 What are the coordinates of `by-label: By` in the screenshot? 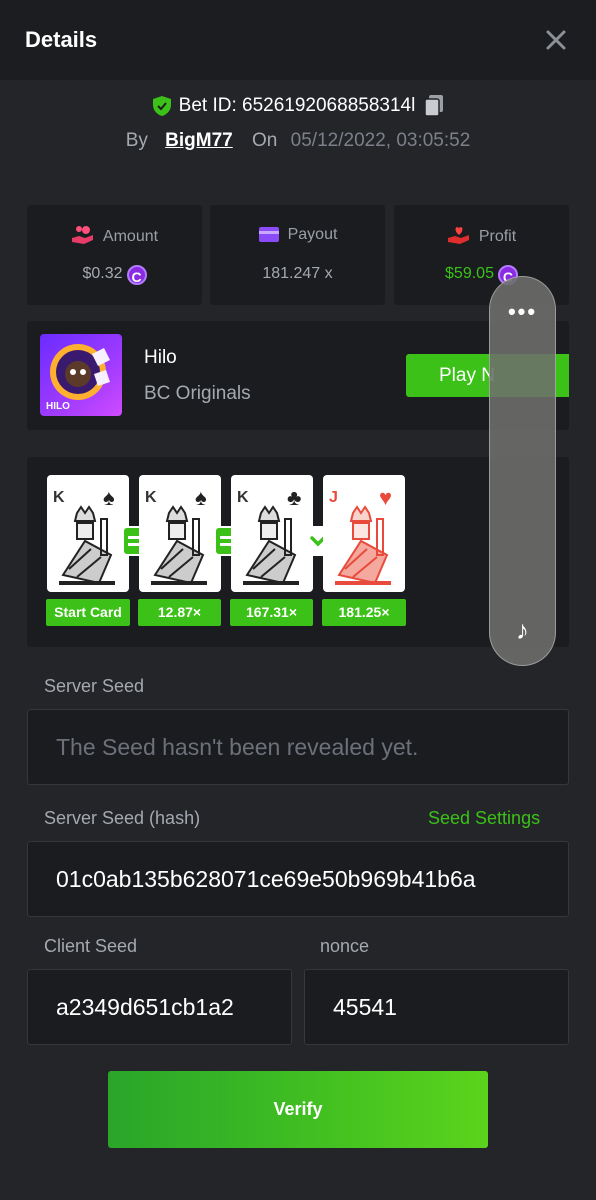 It's located at (136, 140).